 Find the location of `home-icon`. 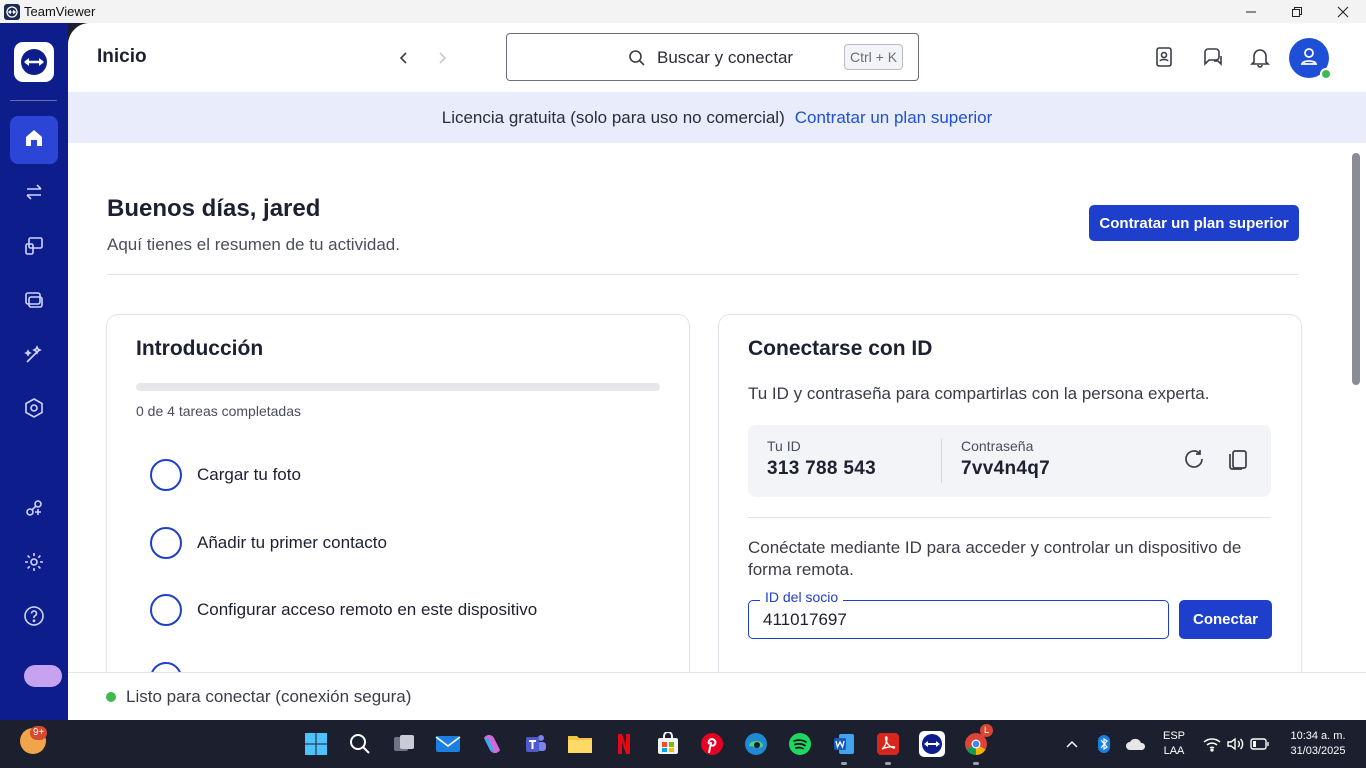

home-icon is located at coordinates (34, 140).